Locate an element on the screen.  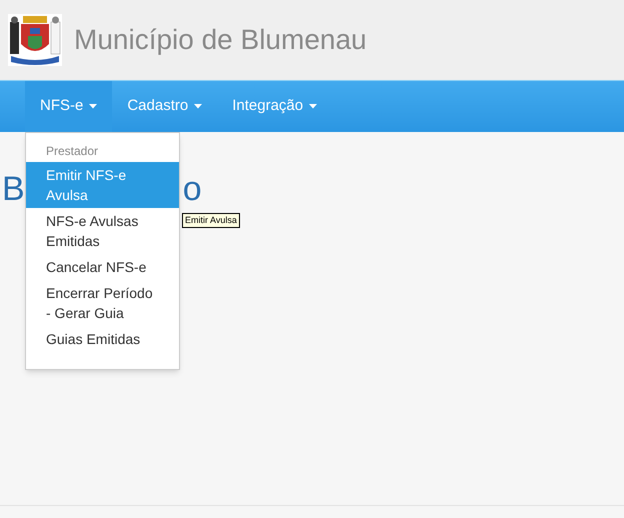
site-title: Município de Blumenau is located at coordinates (220, 40).